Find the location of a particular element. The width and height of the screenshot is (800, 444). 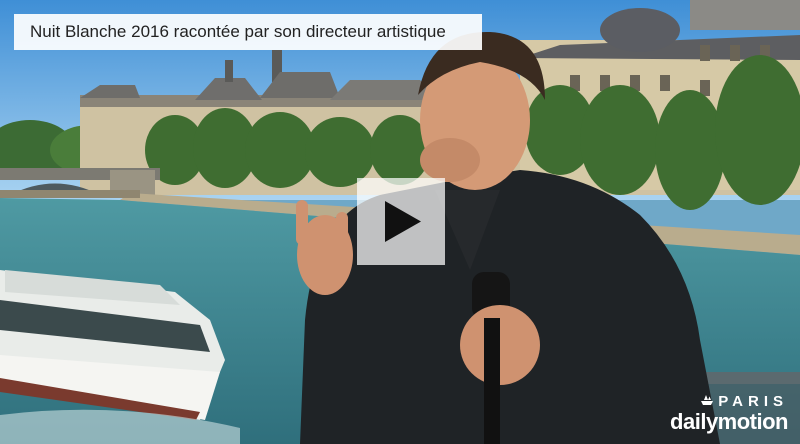

city-label: PARIS is located at coordinates (729, 401).